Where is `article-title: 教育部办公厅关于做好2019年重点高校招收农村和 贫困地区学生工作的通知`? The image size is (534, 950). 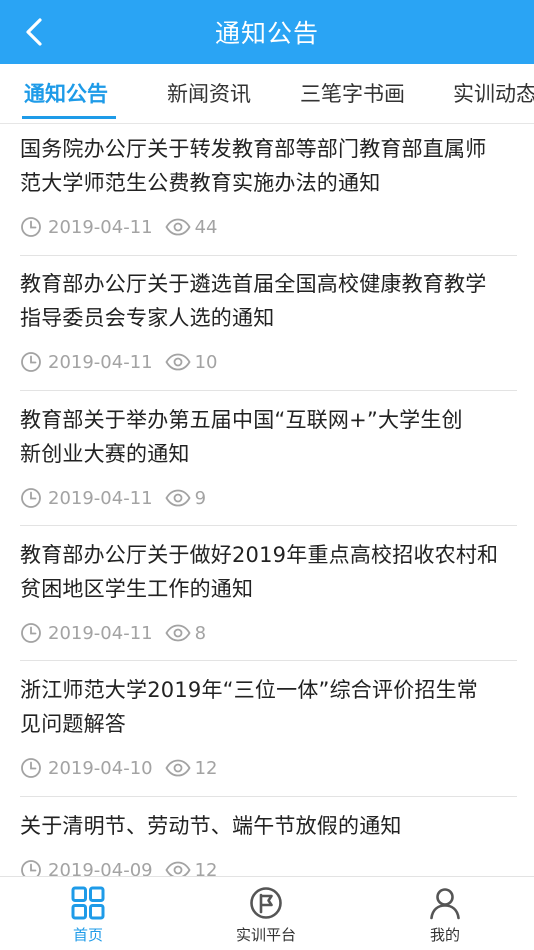 article-title: 教育部办公厅关于做好2019年重点高校招收农村和 贫困地区学生工作的通知 is located at coordinates (268, 572).